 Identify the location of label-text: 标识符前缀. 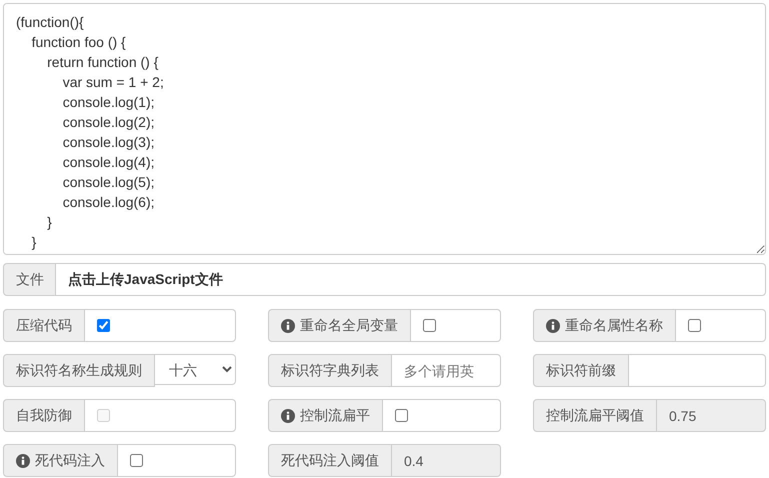
(581, 371).